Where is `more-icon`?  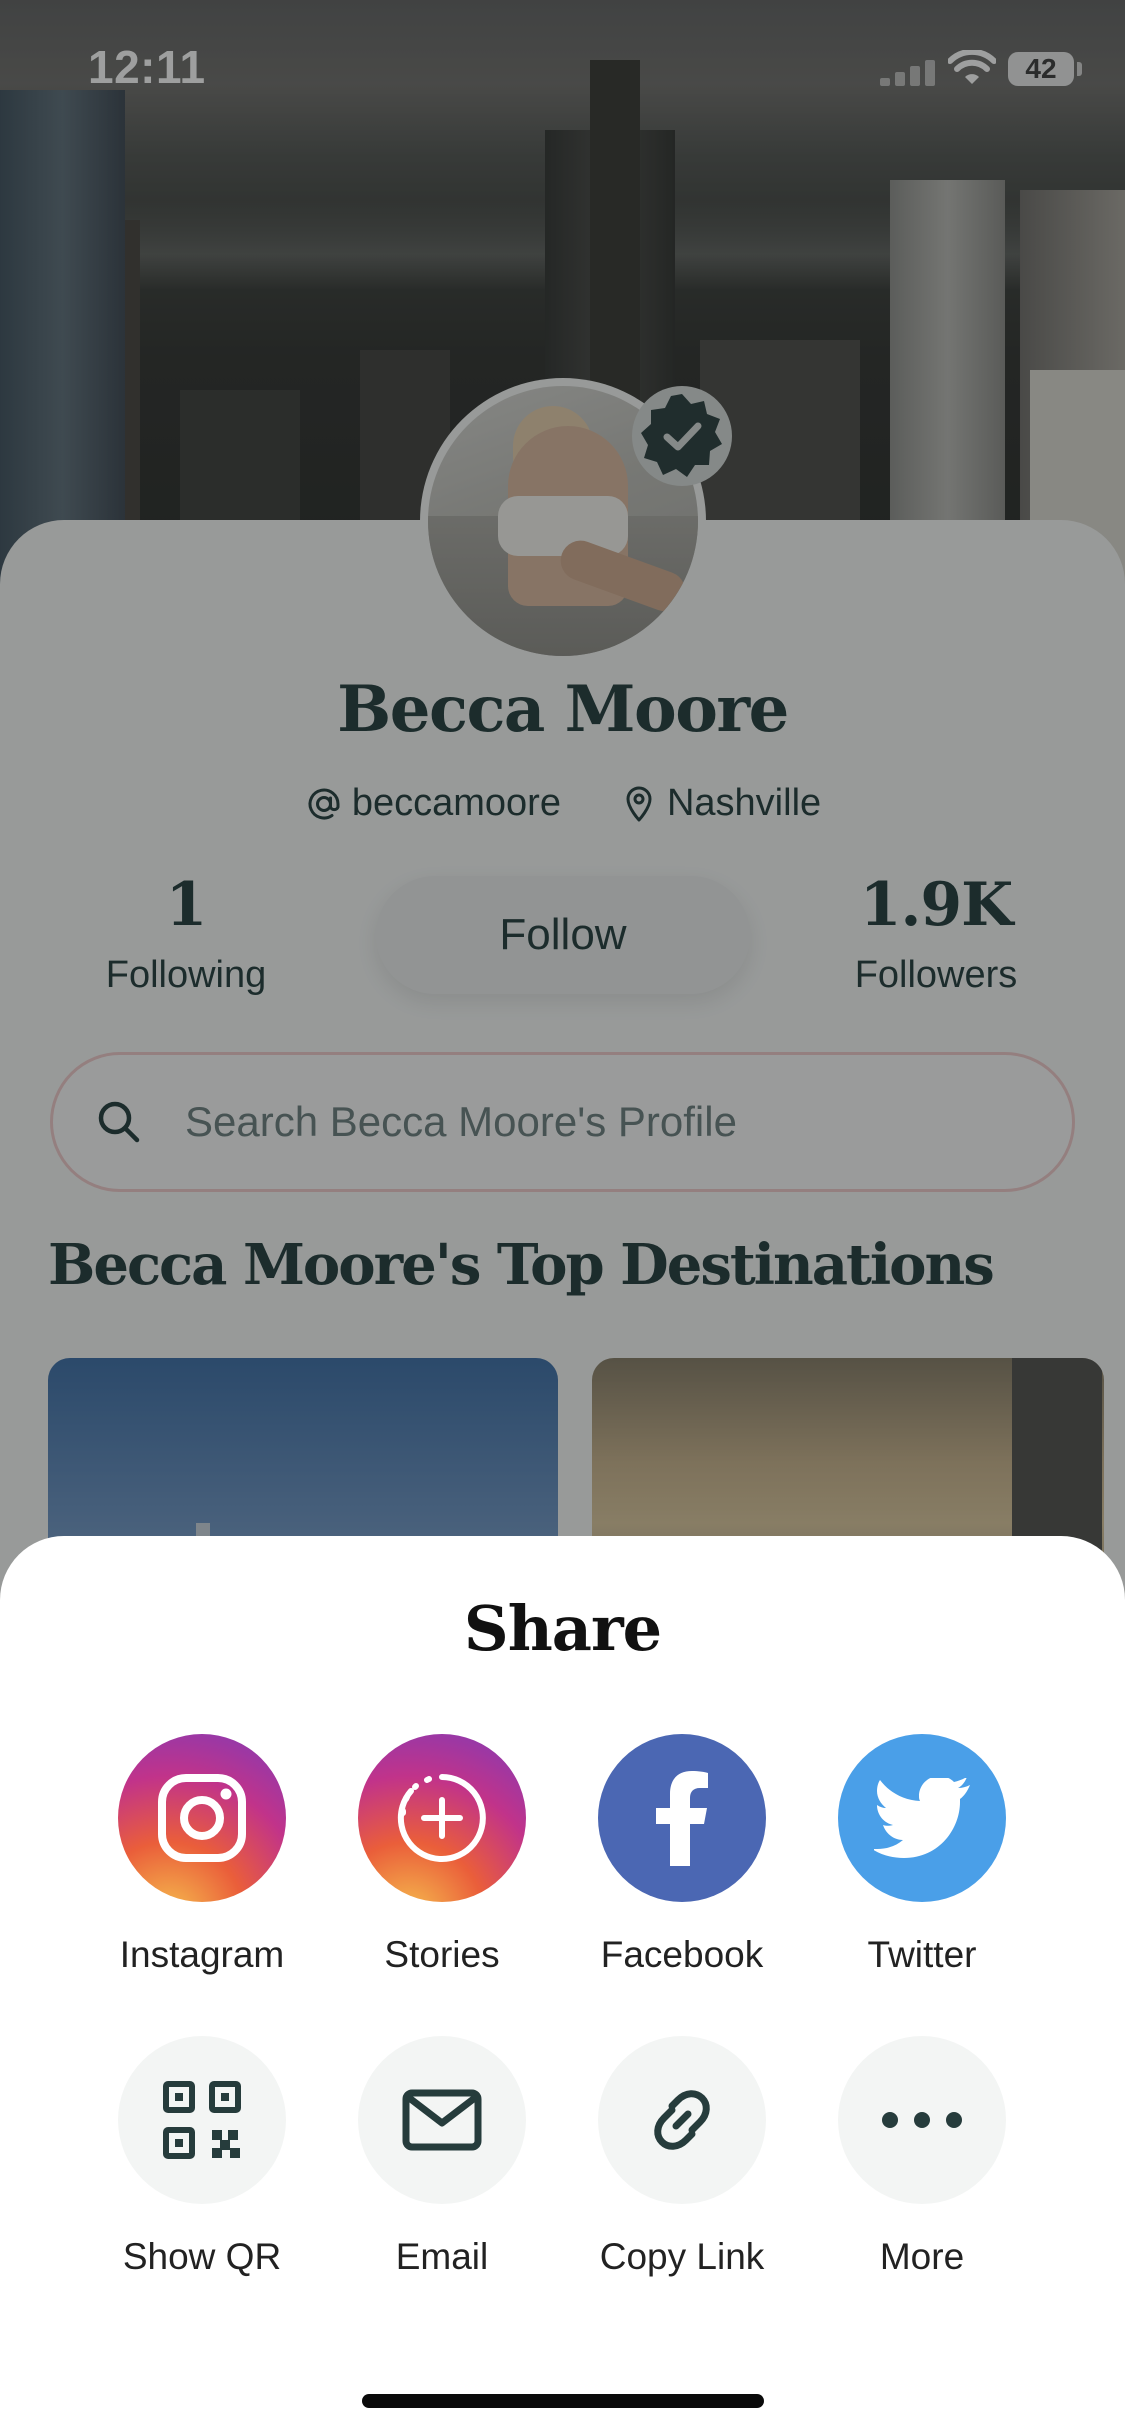 more-icon is located at coordinates (922, 2120).